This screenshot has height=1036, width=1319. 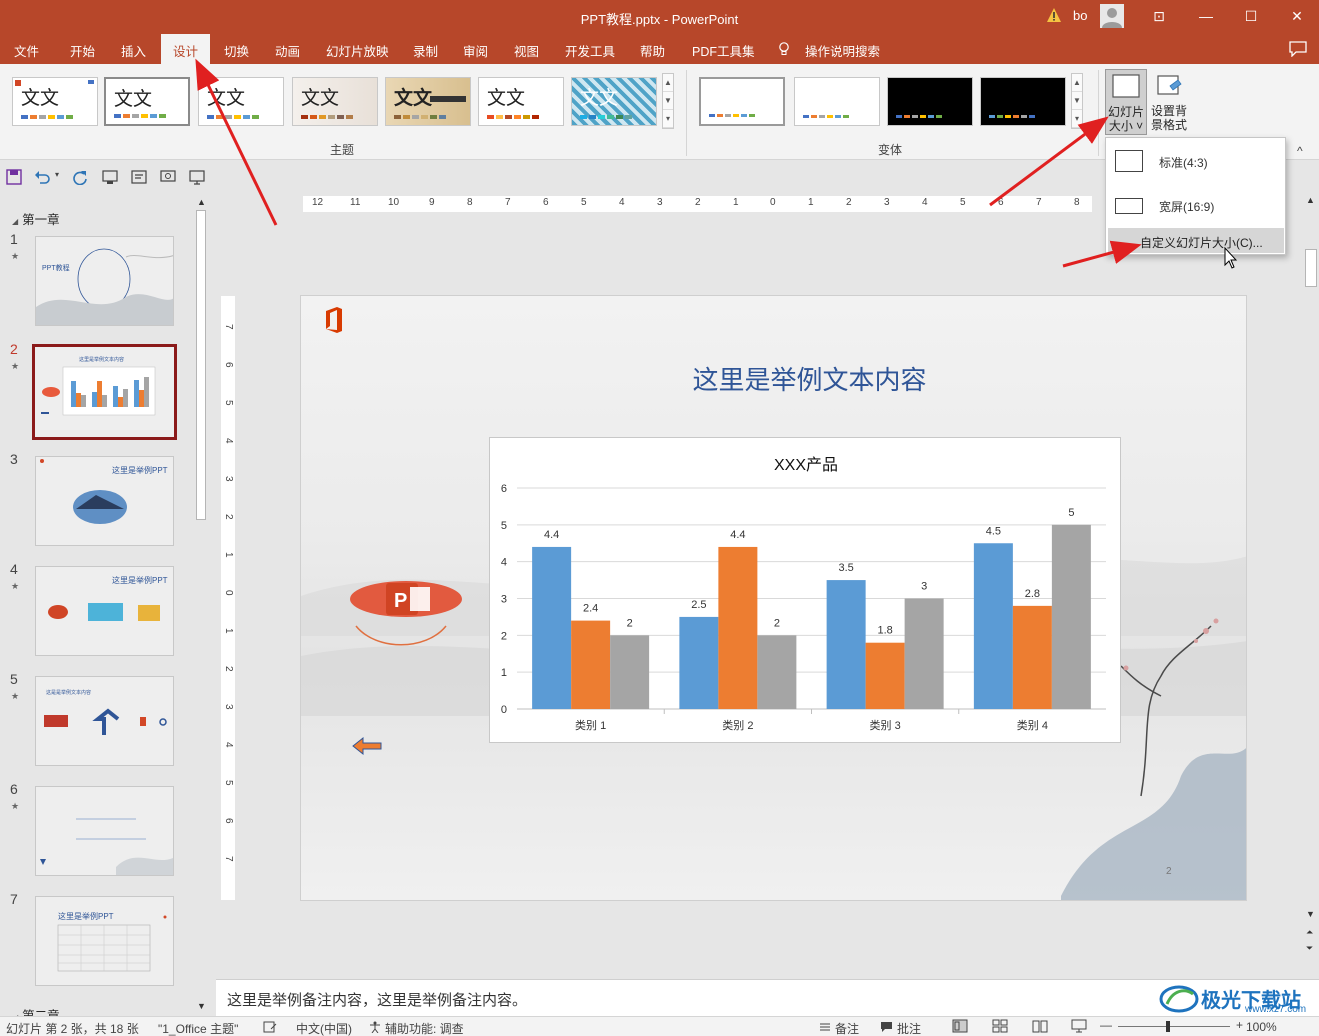 I want to click on tell-me-search: 操作说明搜索, so click(x=842, y=50).